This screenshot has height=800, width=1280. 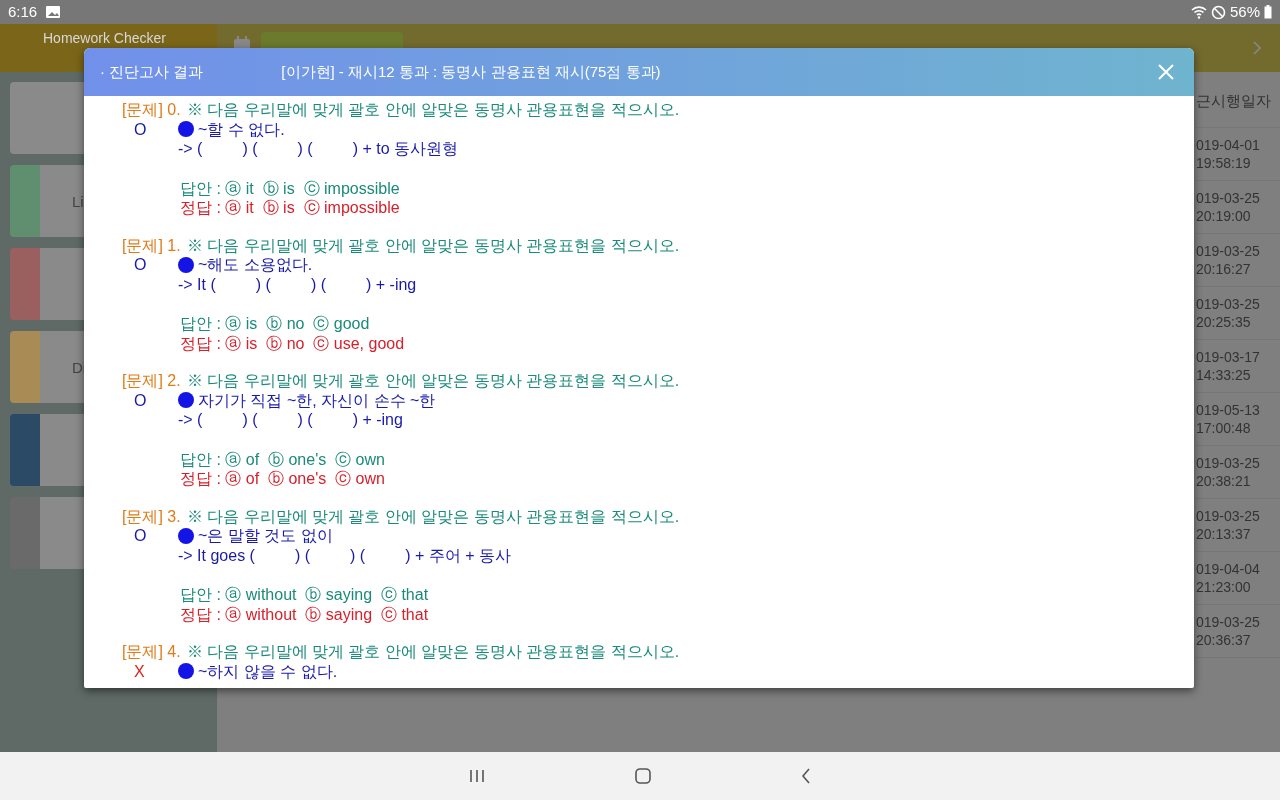 I want to click on time-cell-text: 19:58:19, so click(x=1224, y=163).